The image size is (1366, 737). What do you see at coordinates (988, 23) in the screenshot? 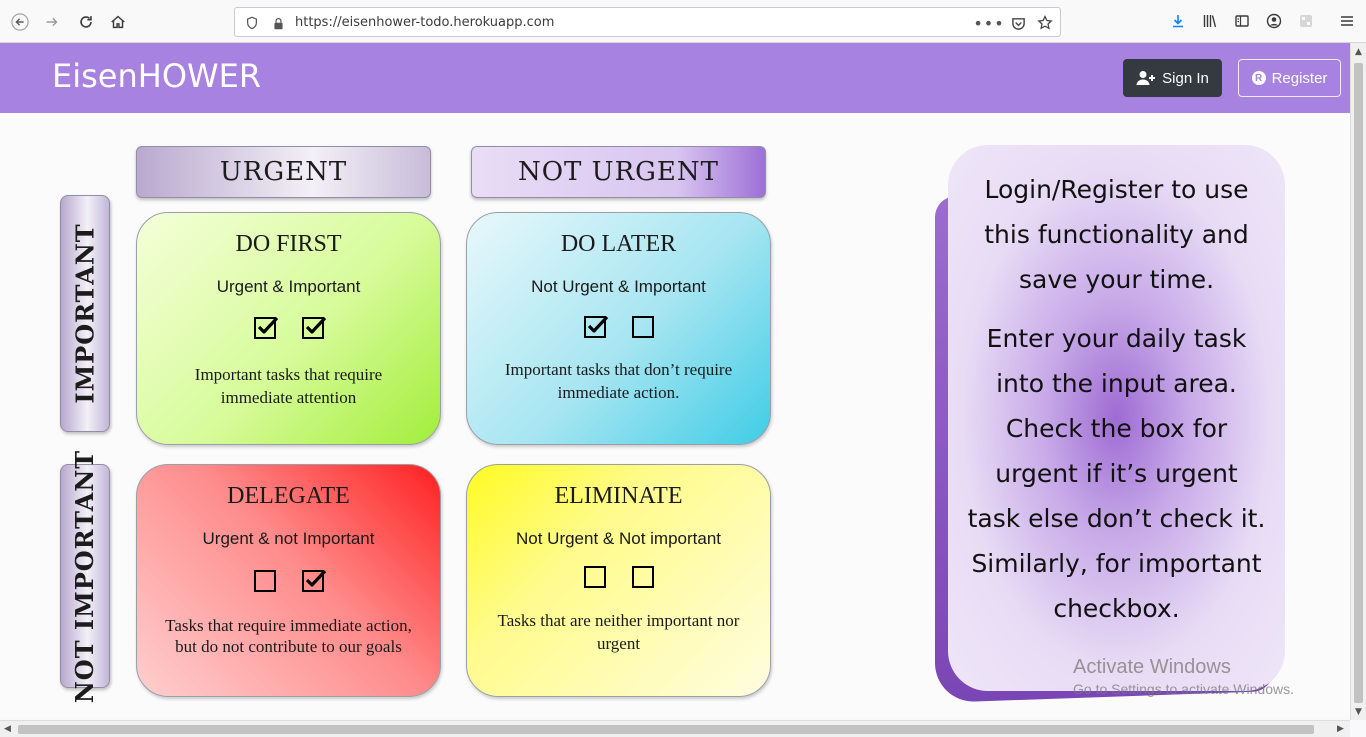
I see `more-actions-icon: •••` at bounding box center [988, 23].